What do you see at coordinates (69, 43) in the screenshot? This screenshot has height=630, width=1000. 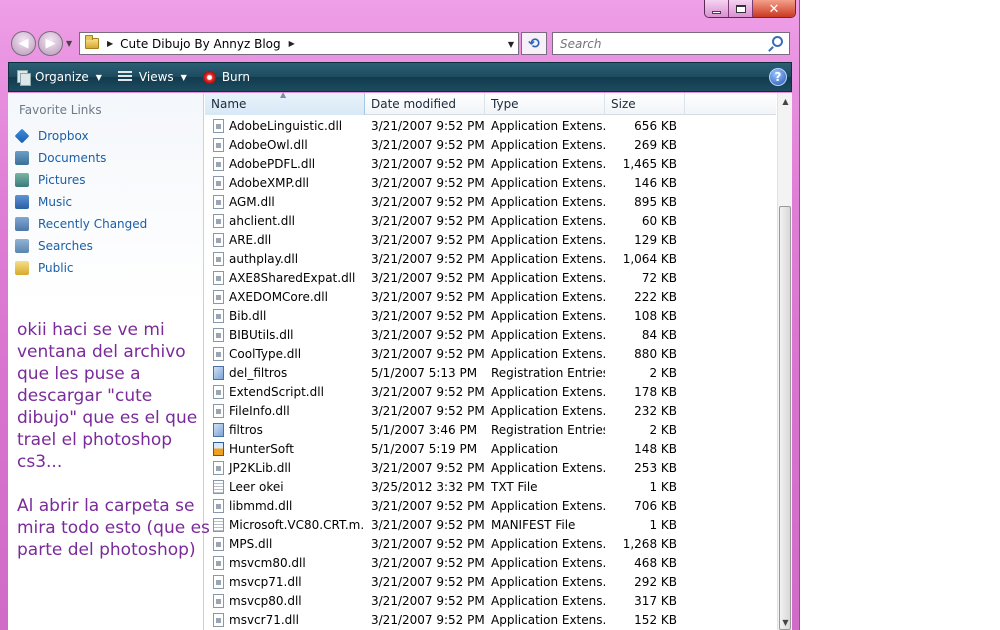 I see `recent-pages-dropdown: ▼` at bounding box center [69, 43].